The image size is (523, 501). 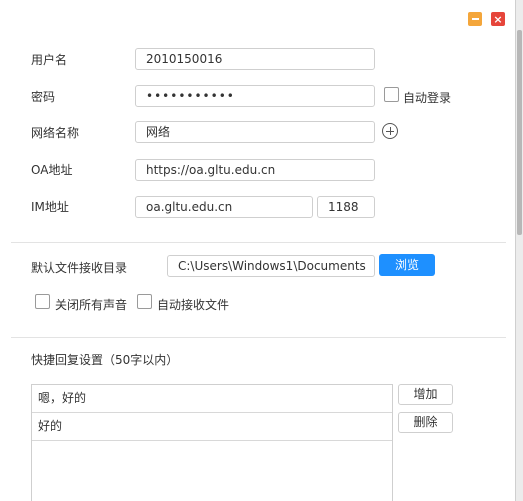 What do you see at coordinates (50, 207) in the screenshot?
I see `im-address-label: IM地址` at bounding box center [50, 207].